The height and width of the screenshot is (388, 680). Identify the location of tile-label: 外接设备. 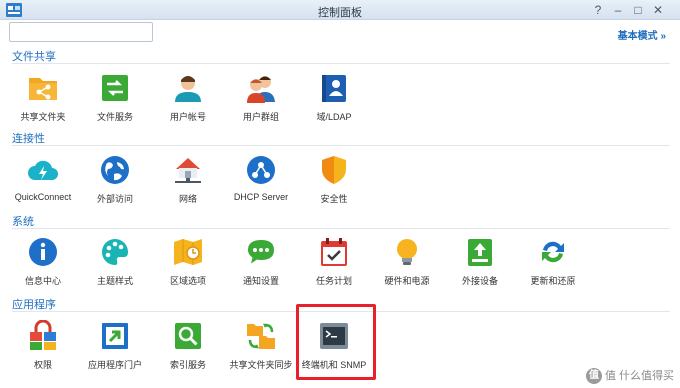
(479, 281).